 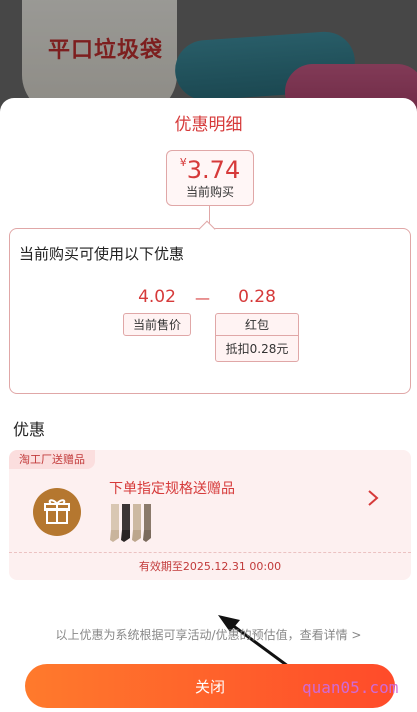 I want to click on red-packet-label: 红包, so click(x=256, y=325).